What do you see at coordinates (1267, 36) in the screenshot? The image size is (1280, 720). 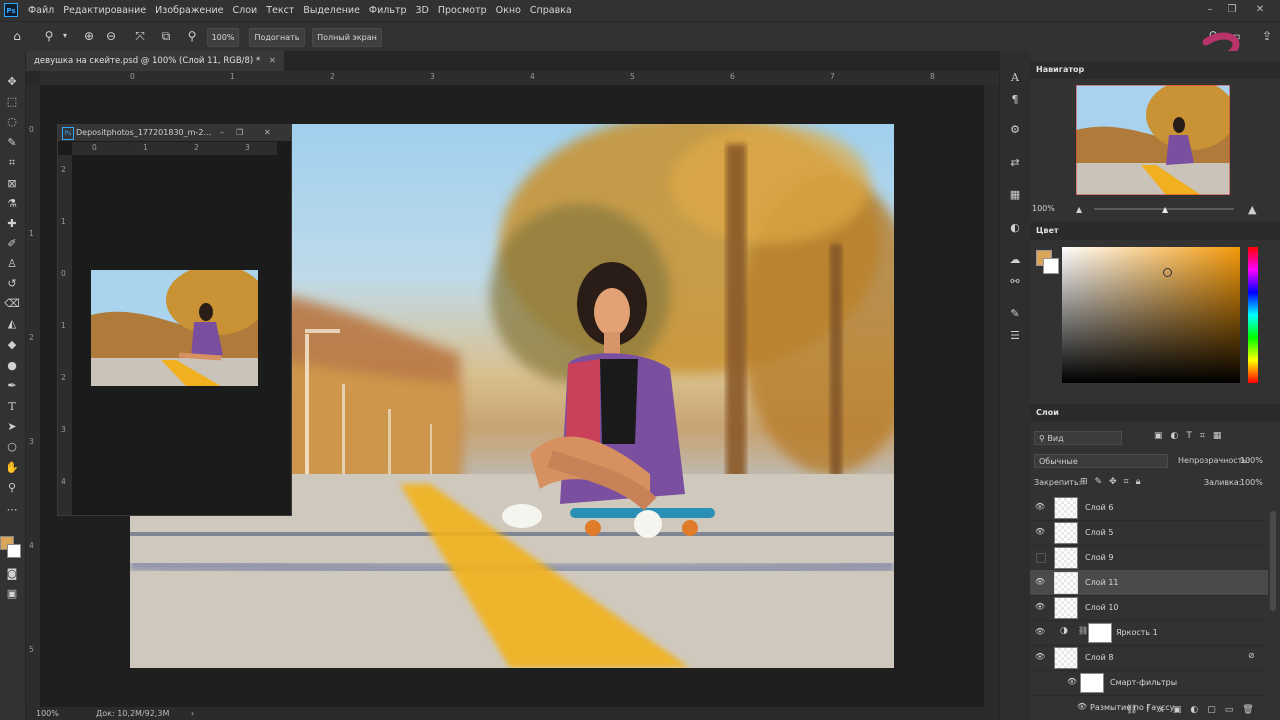 I see `share-icon: ⇪` at bounding box center [1267, 36].